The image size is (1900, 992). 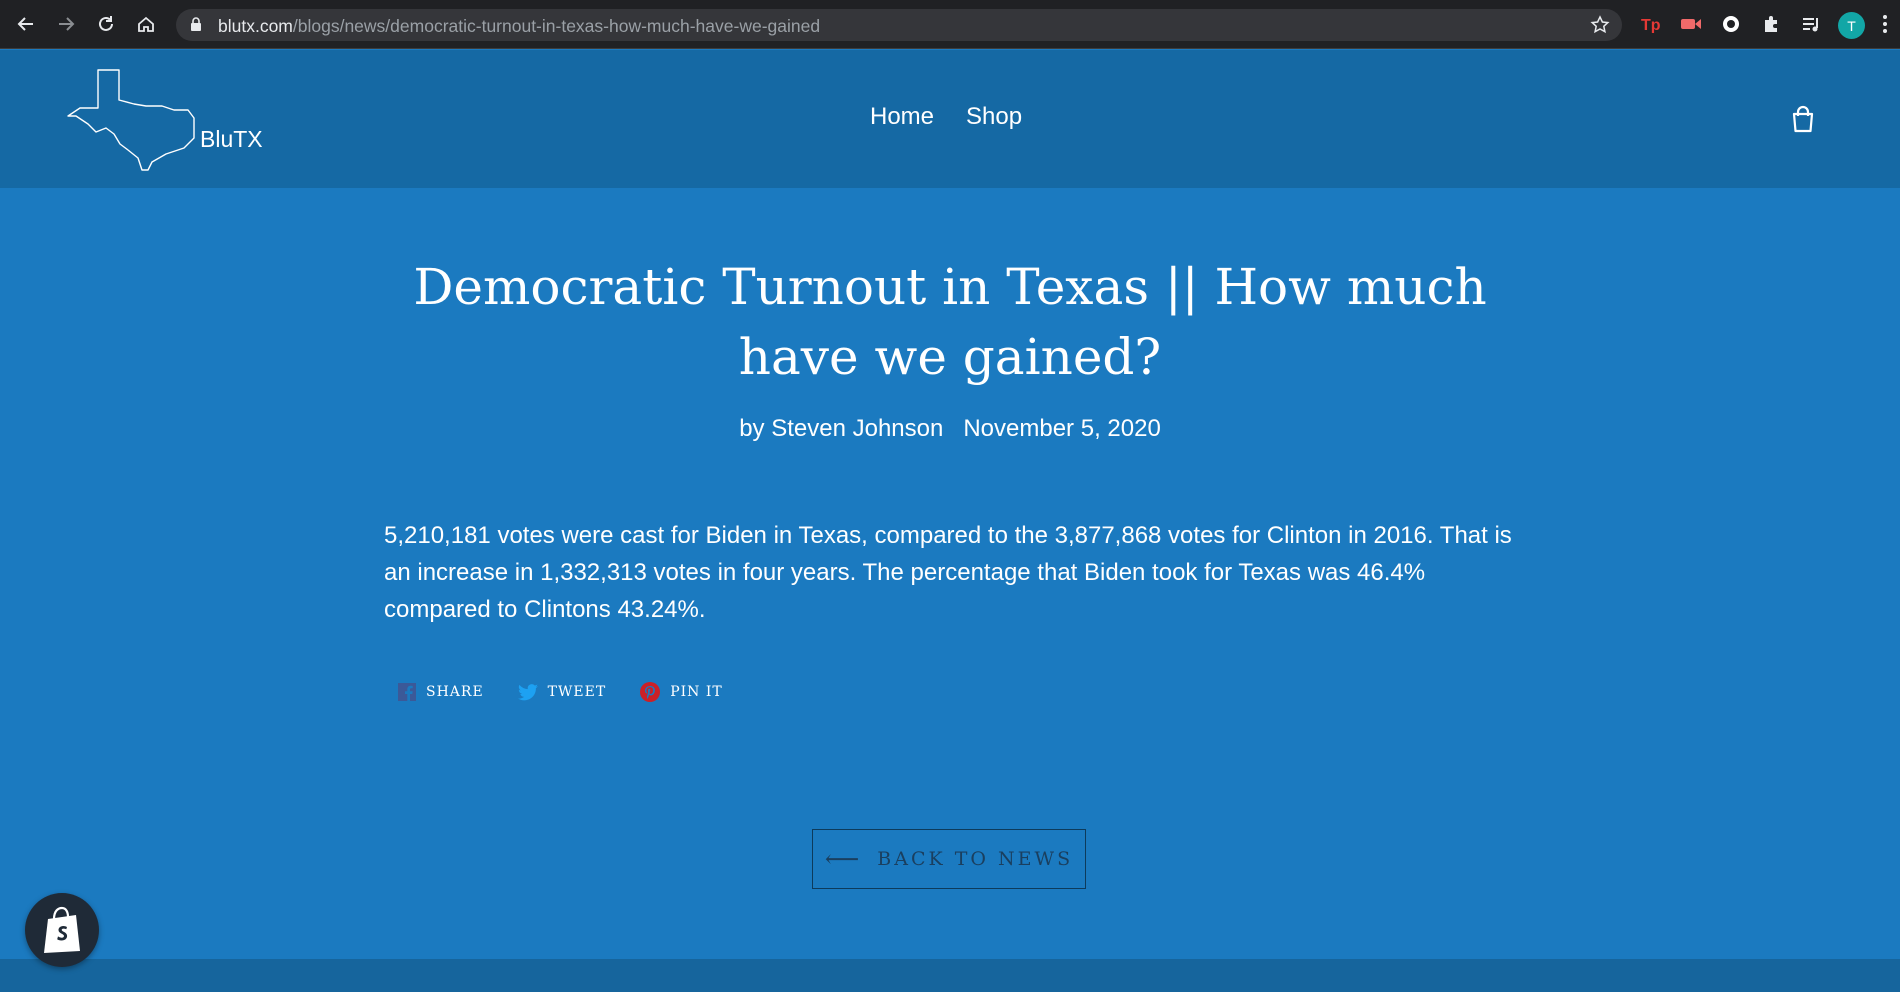 What do you see at coordinates (577, 692) in the screenshot?
I see `share-twitter-label: TWEET` at bounding box center [577, 692].